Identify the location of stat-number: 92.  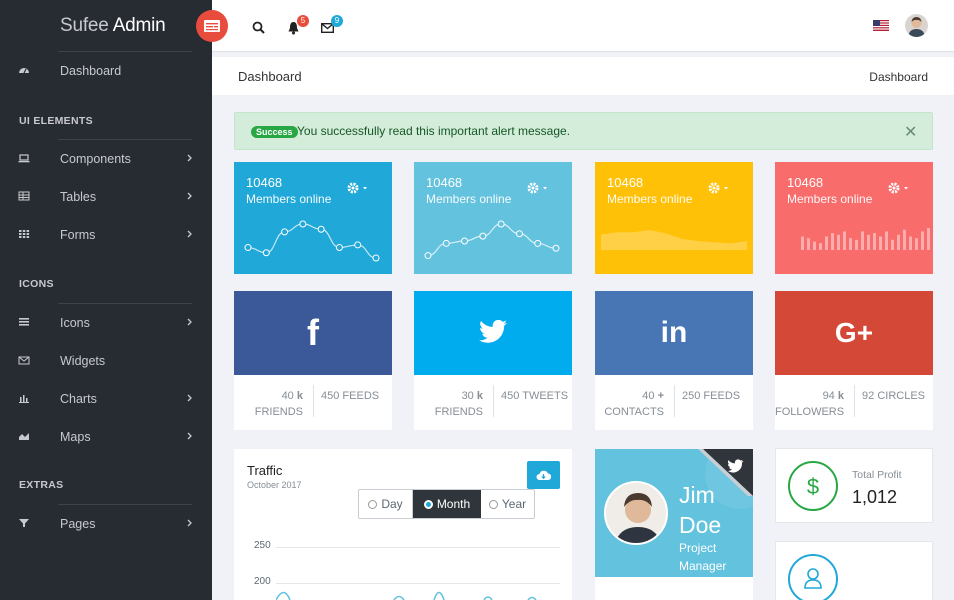
(868, 396).